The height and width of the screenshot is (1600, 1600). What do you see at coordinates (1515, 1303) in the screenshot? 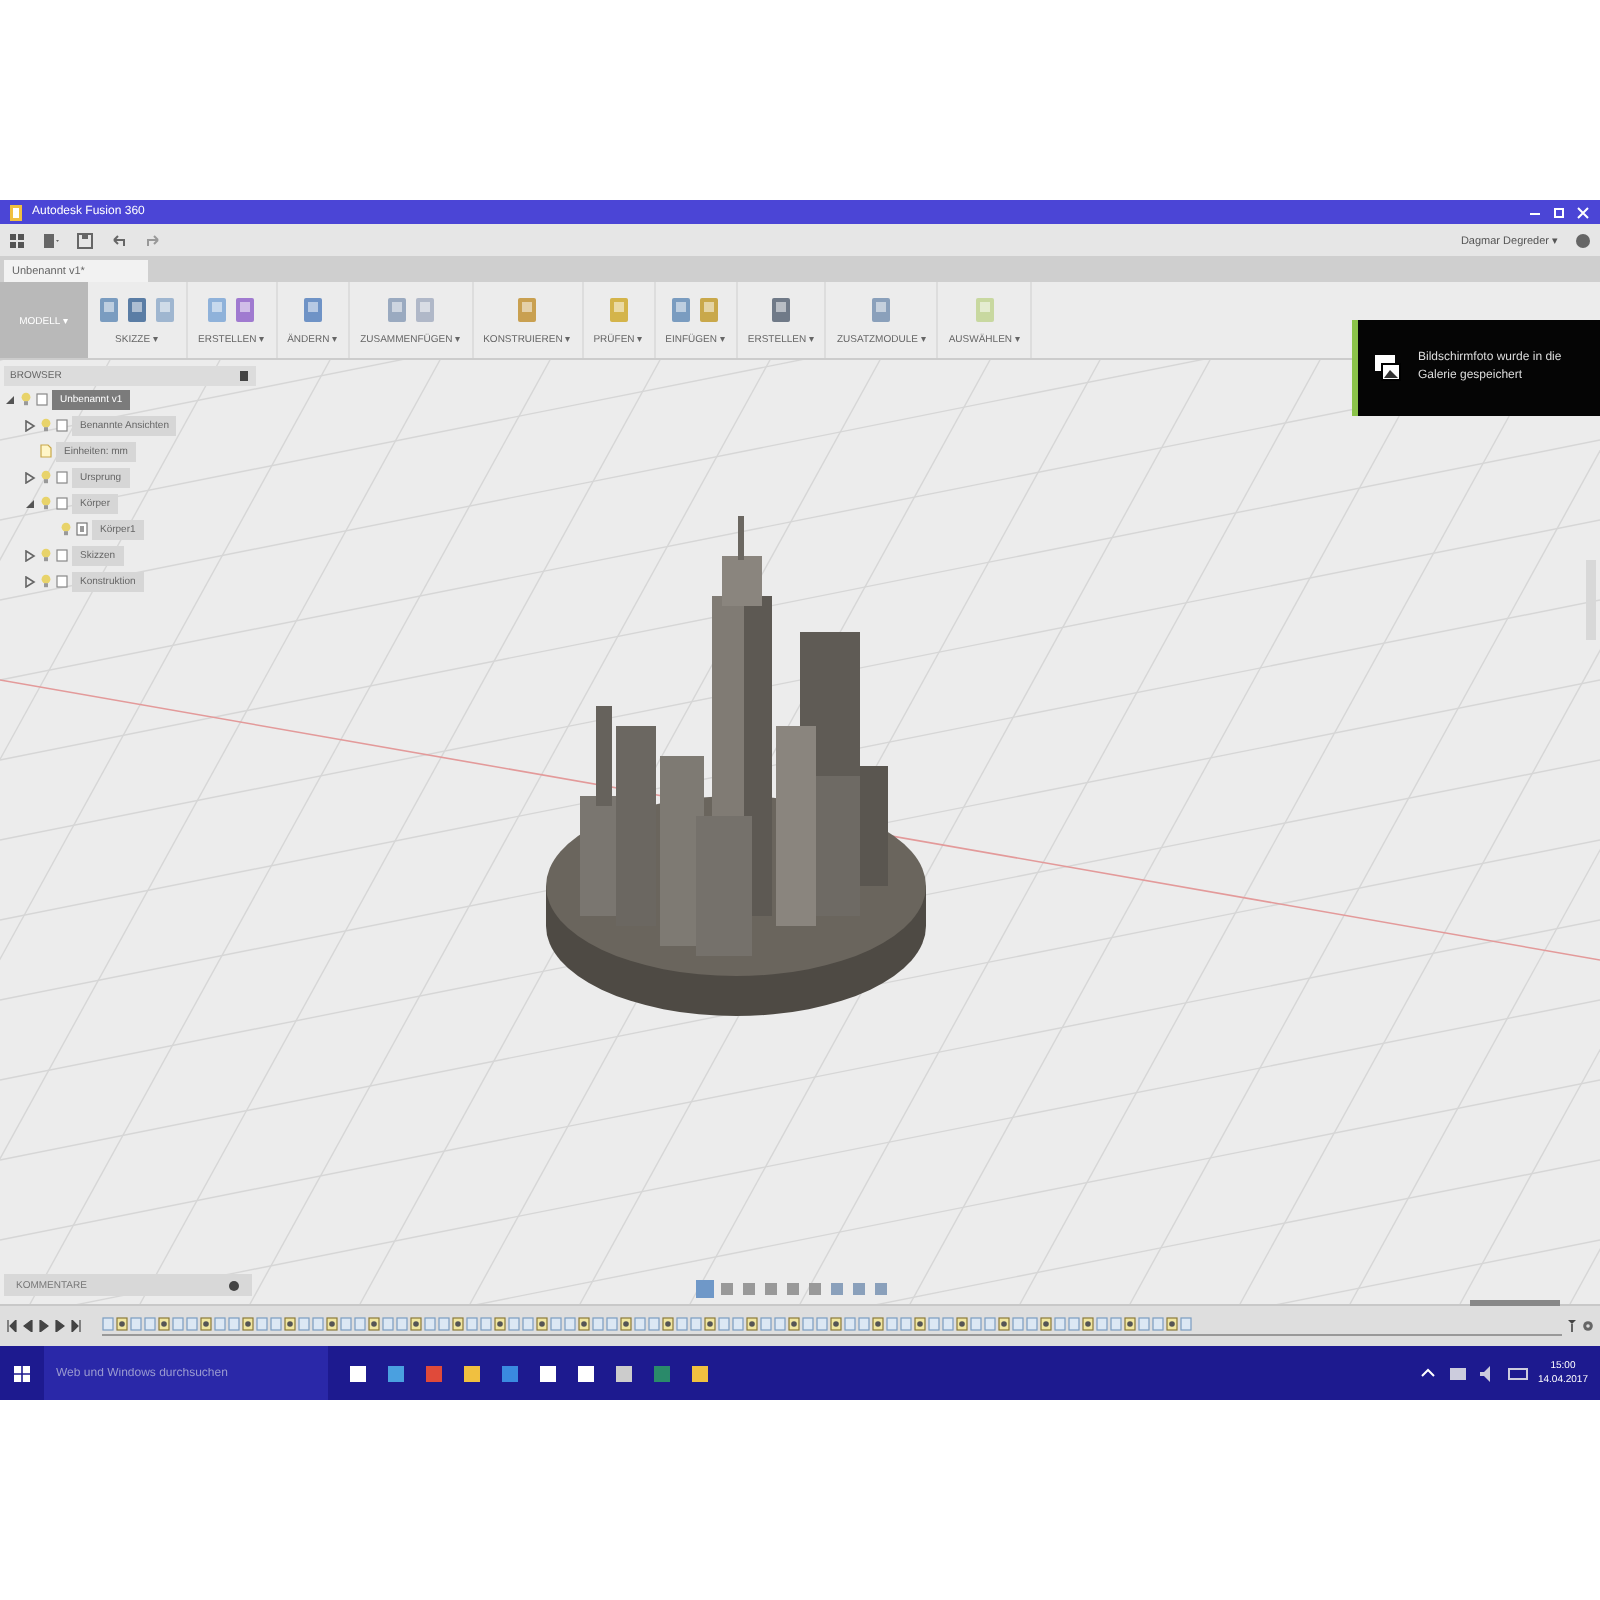
I see `timeline-scroll-handle` at bounding box center [1515, 1303].